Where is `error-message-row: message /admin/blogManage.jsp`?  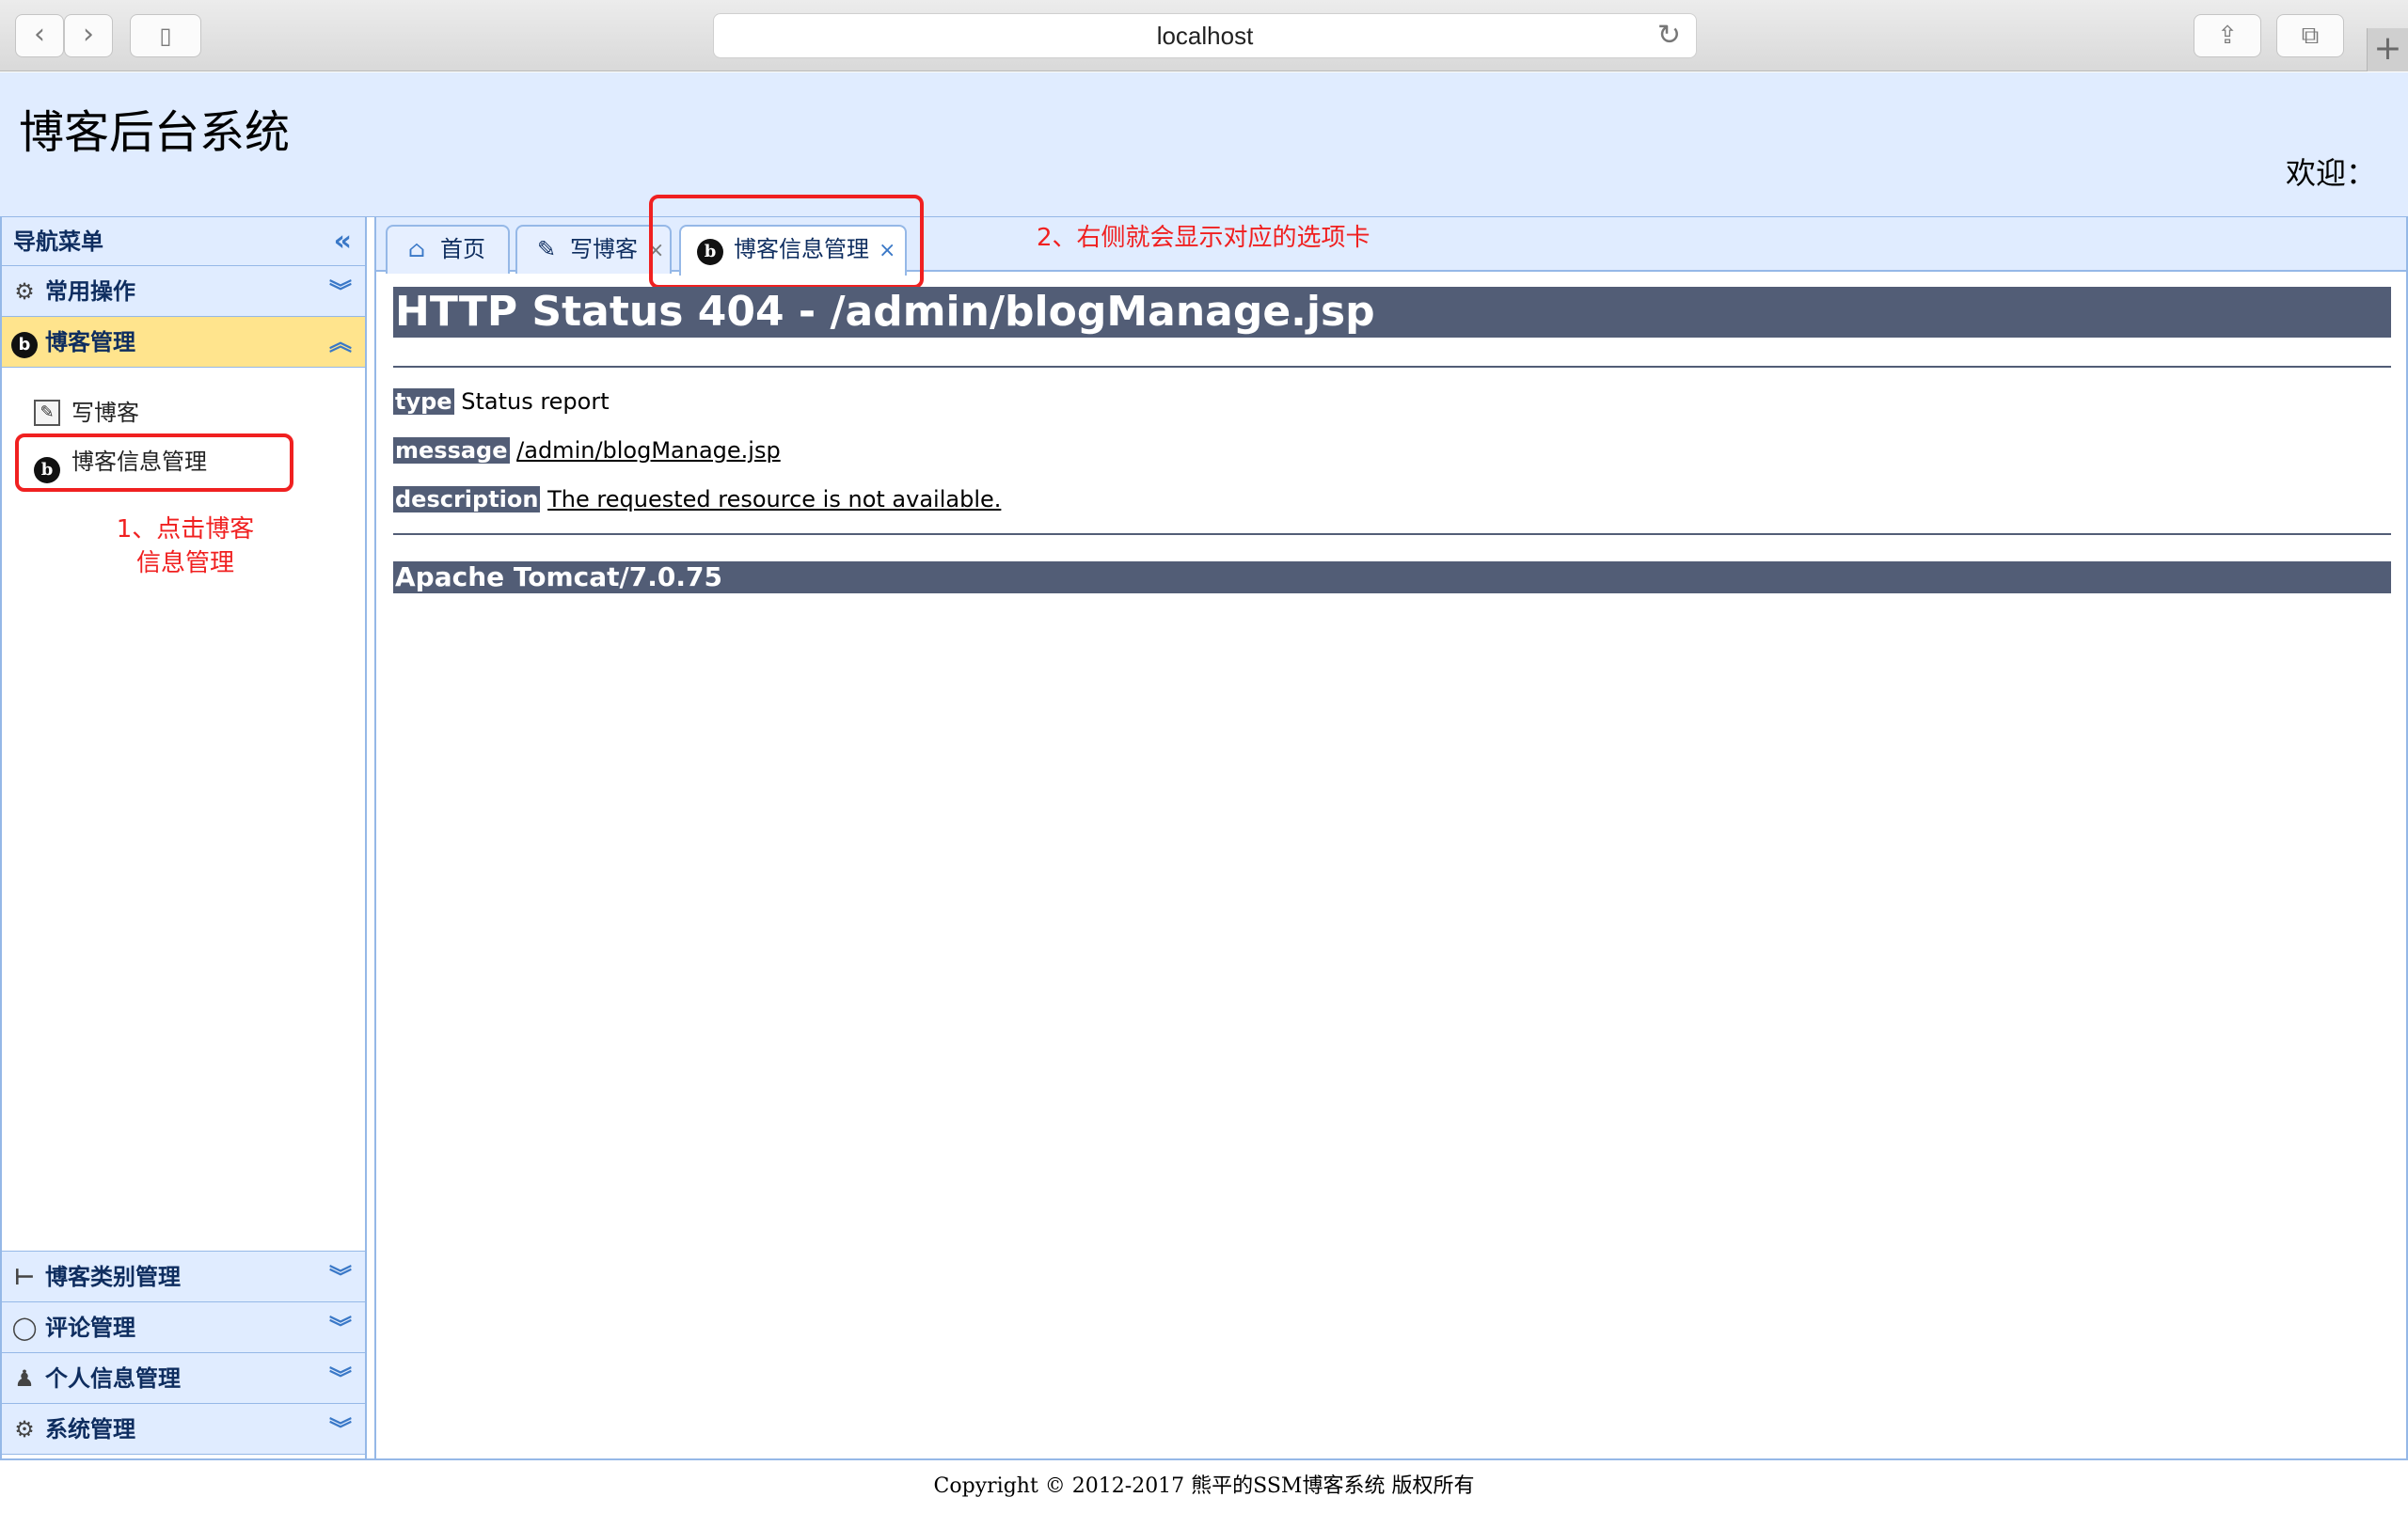
error-message-row: message /admin/blogManage.jsp is located at coordinates (1392, 450).